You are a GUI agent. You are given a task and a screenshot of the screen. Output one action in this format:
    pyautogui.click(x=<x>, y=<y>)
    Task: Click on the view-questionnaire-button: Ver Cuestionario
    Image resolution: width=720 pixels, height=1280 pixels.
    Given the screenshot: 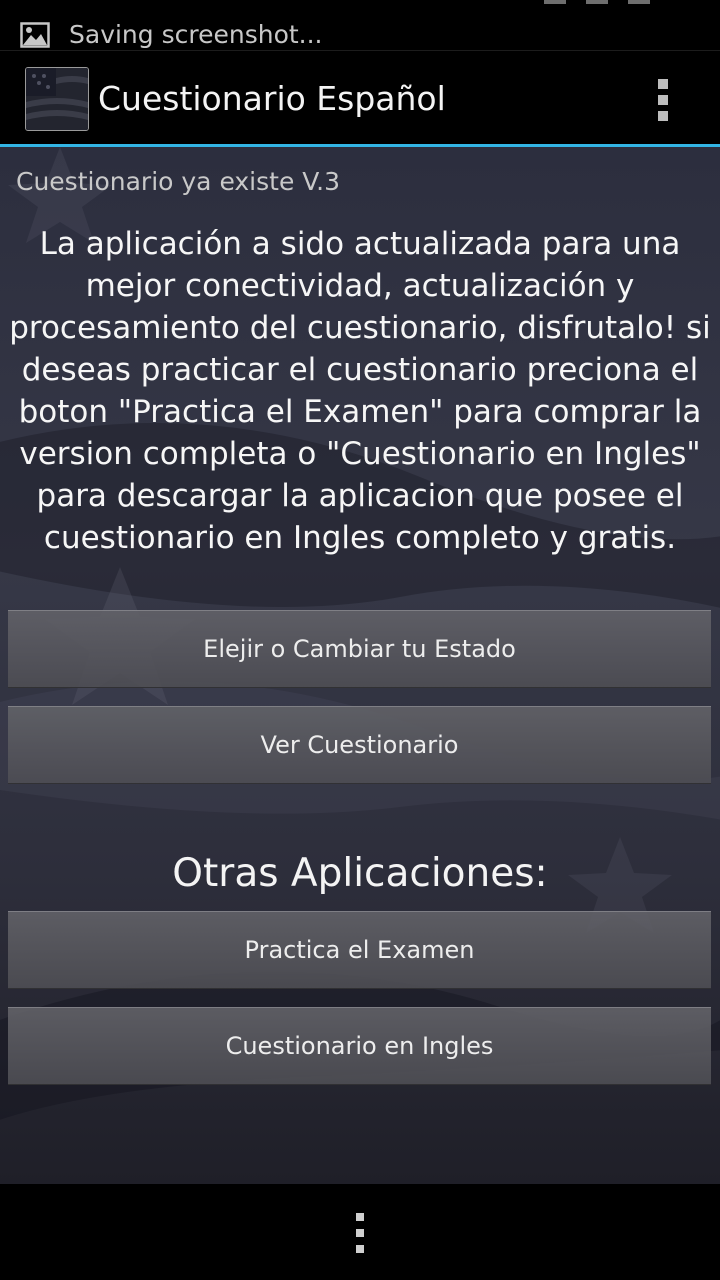 What is the action you would take?
    pyautogui.click(x=359, y=745)
    